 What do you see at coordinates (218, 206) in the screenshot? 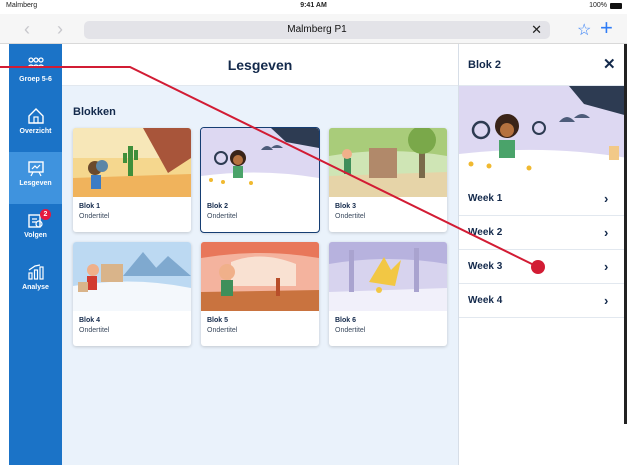
I see `card-title: Blok 2` at bounding box center [218, 206].